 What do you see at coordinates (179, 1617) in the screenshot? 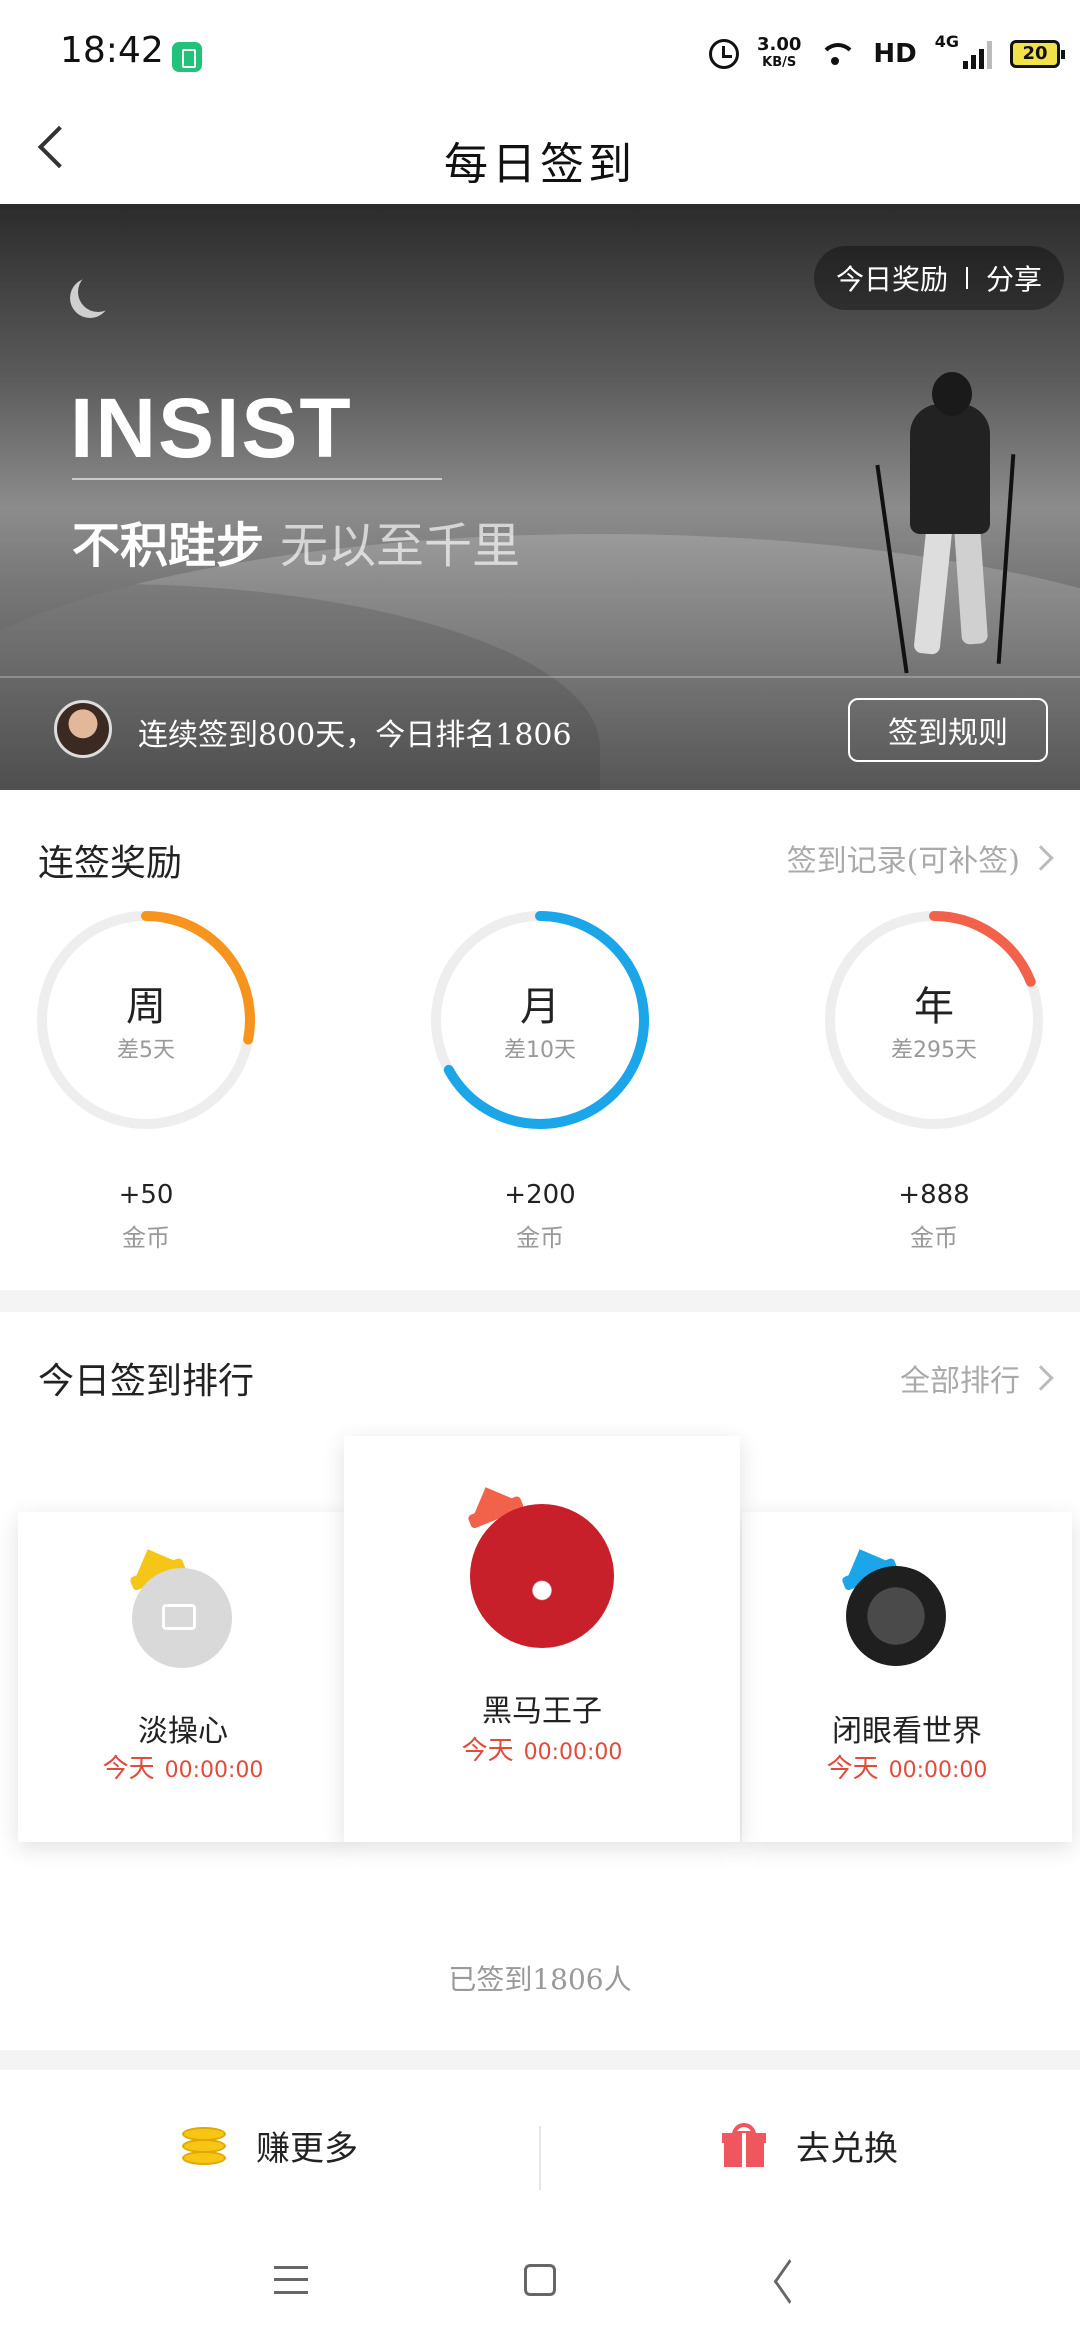
I see `camera-icon` at bounding box center [179, 1617].